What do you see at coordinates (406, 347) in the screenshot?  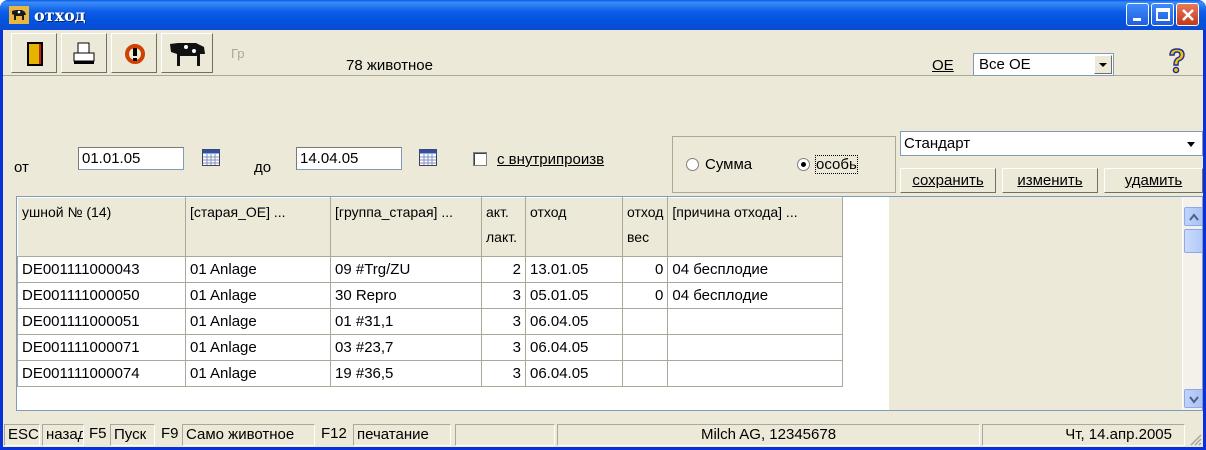 I see `table-cell: 03 #23,7` at bounding box center [406, 347].